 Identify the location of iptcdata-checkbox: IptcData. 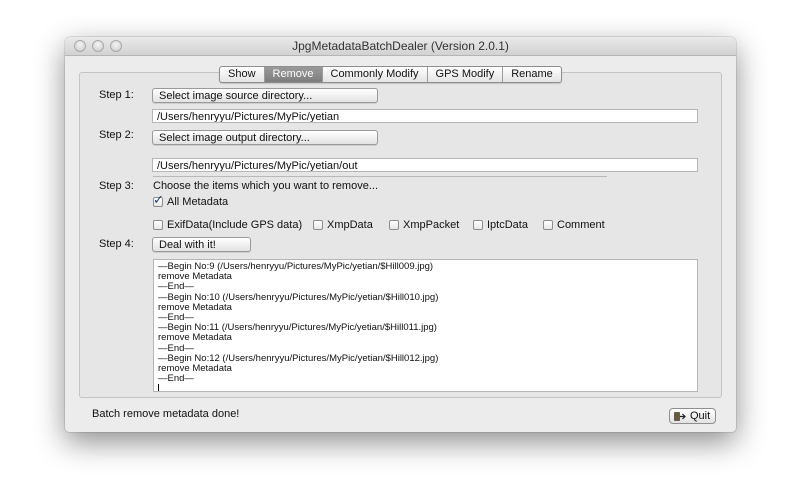
(500, 225).